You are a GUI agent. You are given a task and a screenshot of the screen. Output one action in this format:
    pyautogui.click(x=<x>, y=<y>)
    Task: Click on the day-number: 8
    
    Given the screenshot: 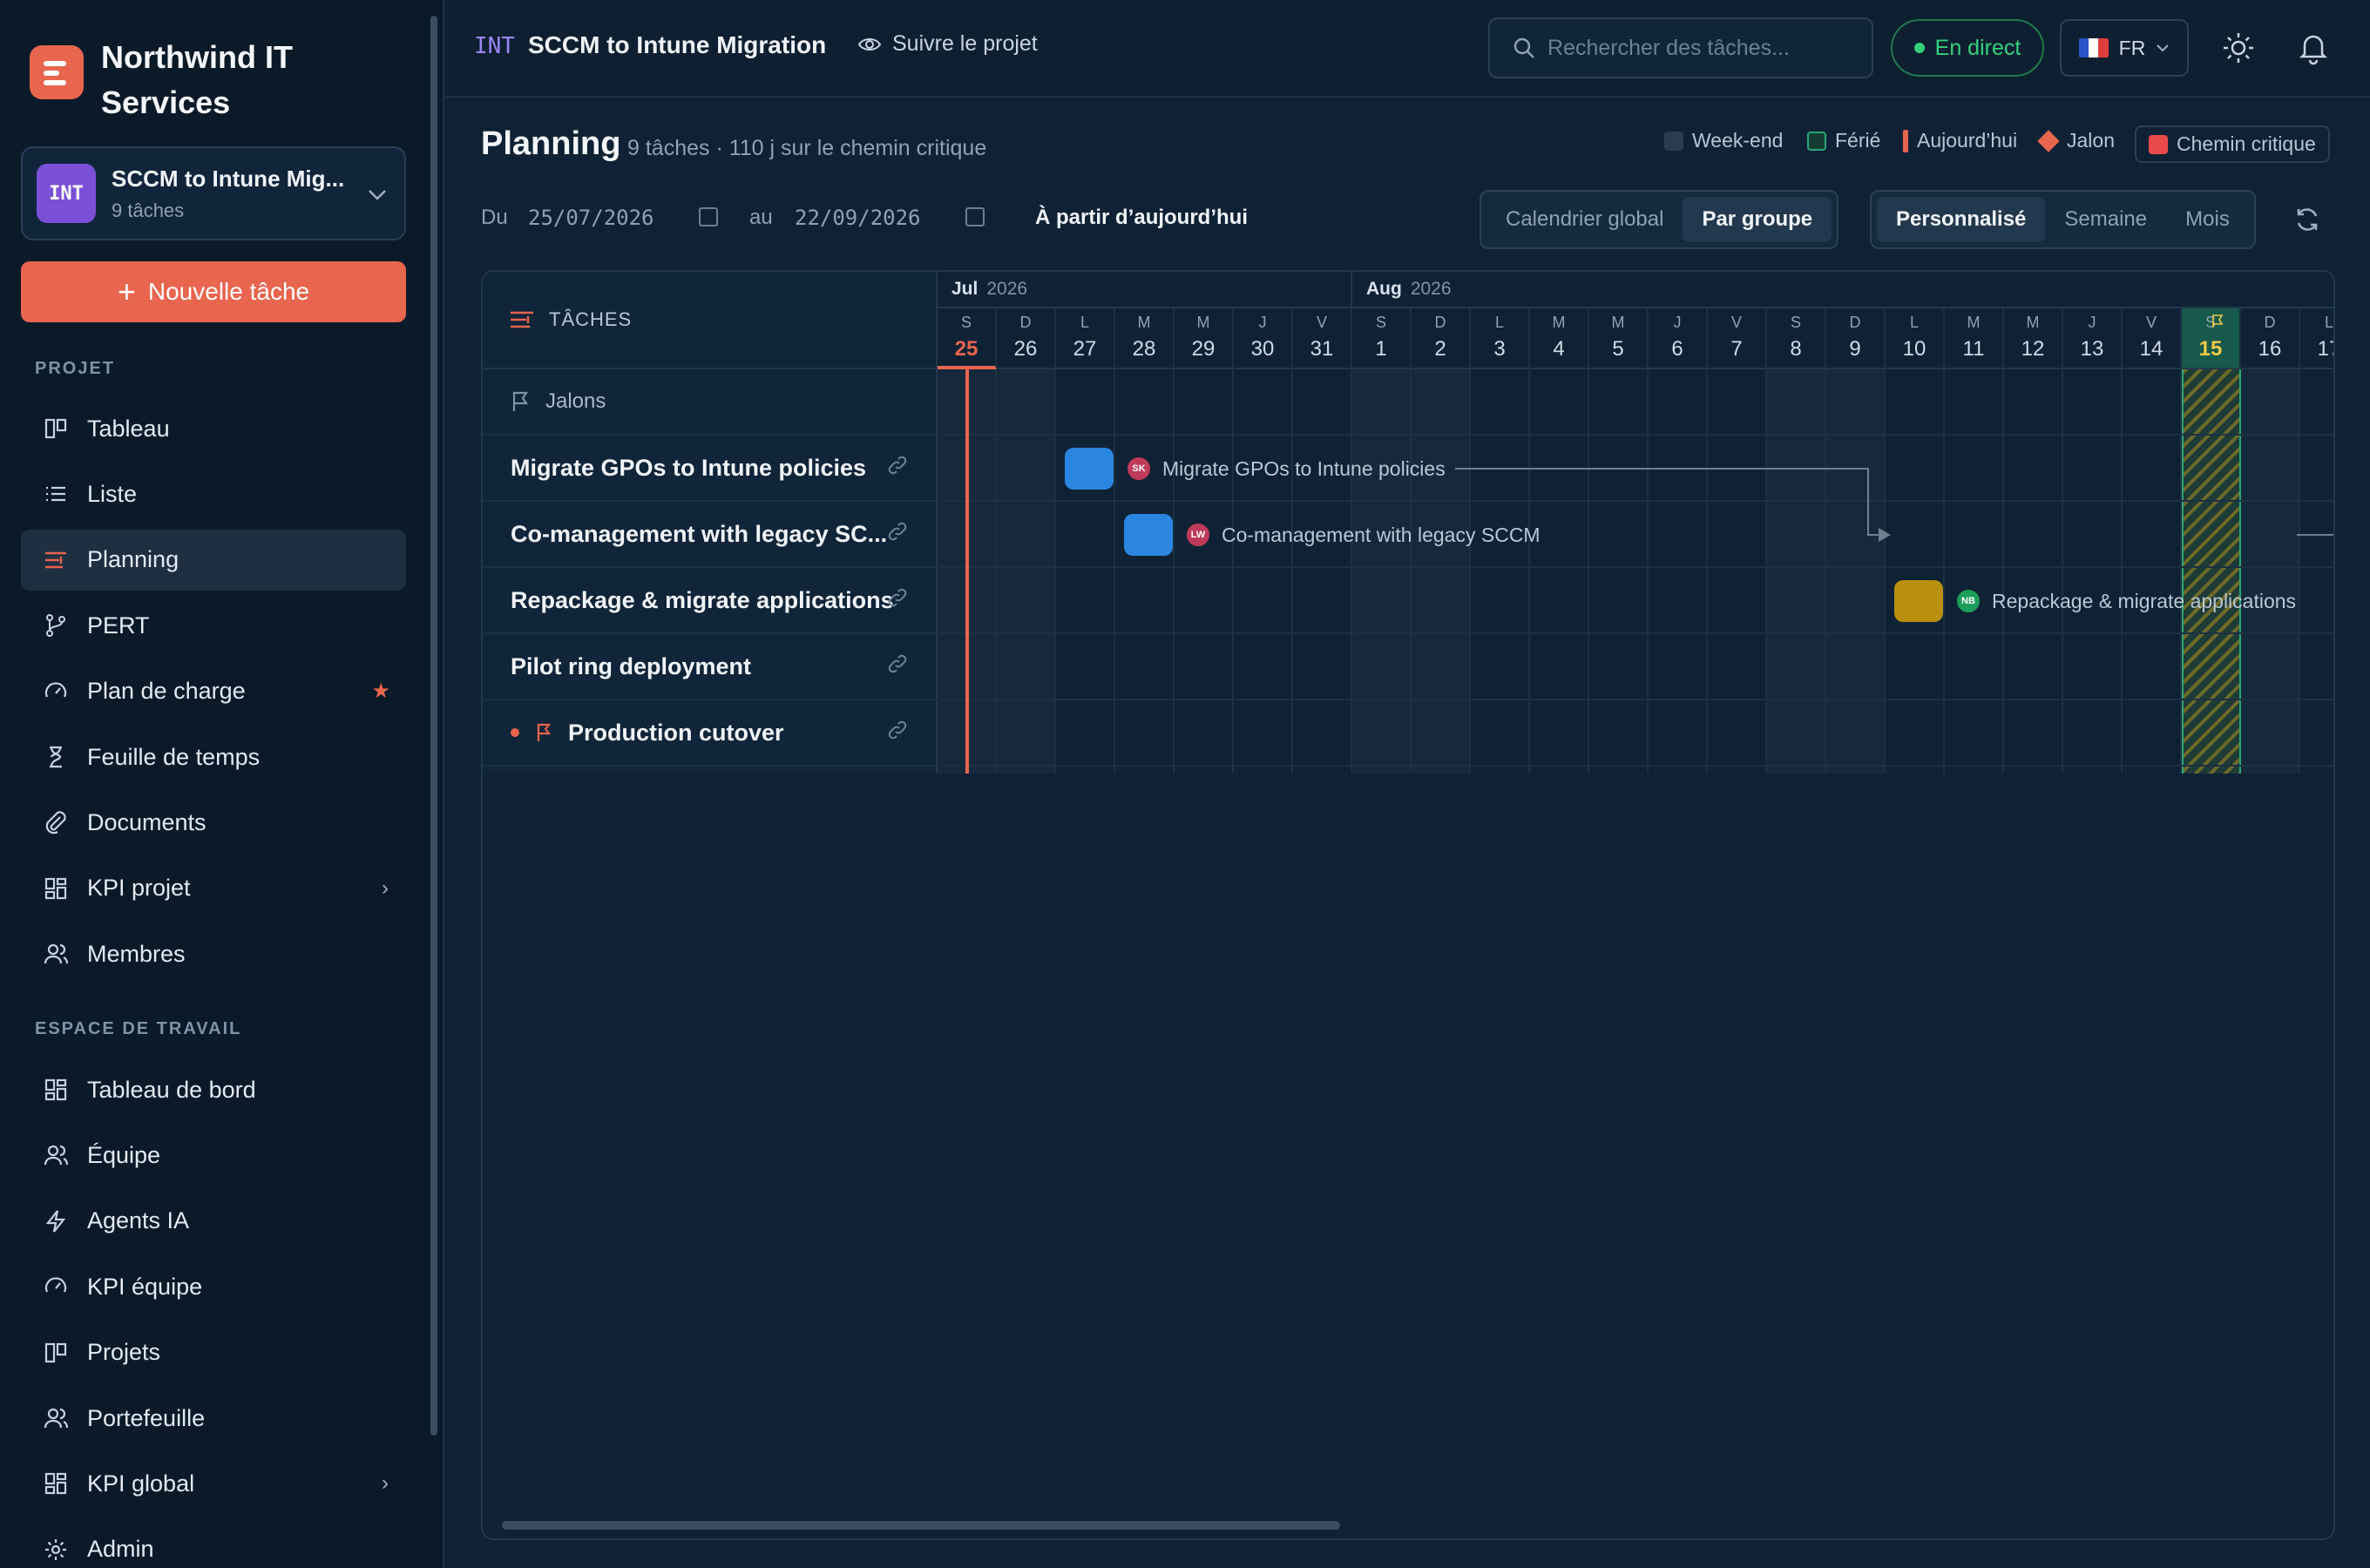 What is the action you would take?
    pyautogui.click(x=1796, y=349)
    